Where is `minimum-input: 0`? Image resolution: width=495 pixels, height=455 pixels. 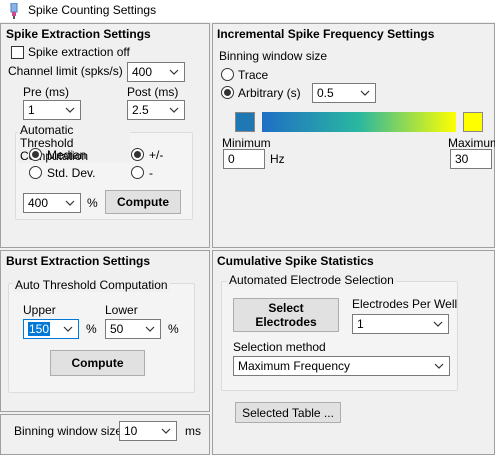
minimum-input: 0 is located at coordinates (244, 159).